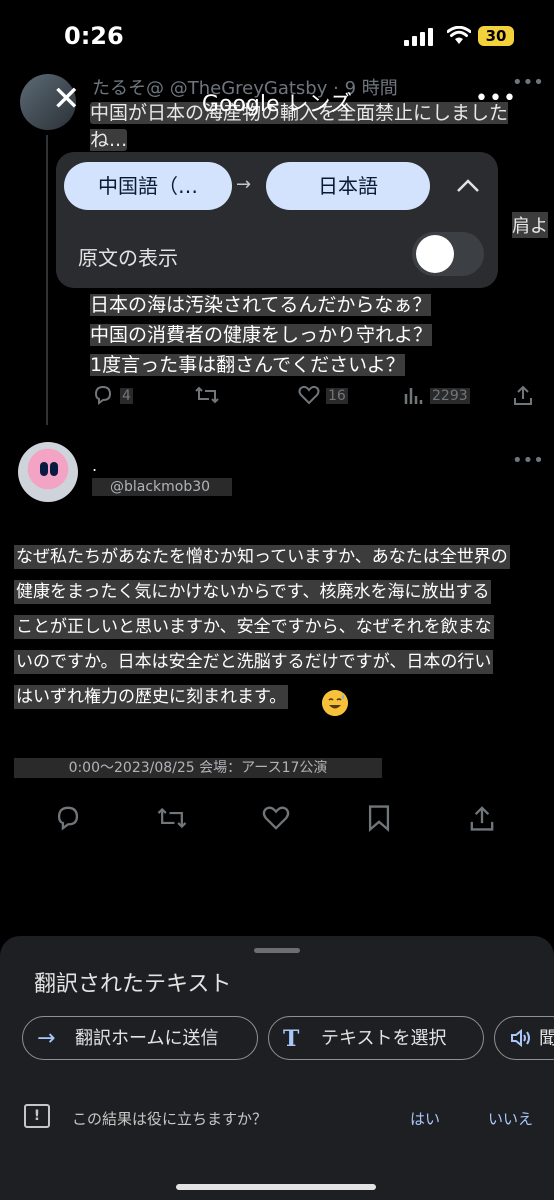 The width and height of the screenshot is (554, 1200). I want to click on sheet-drag-handle, so click(277, 950).